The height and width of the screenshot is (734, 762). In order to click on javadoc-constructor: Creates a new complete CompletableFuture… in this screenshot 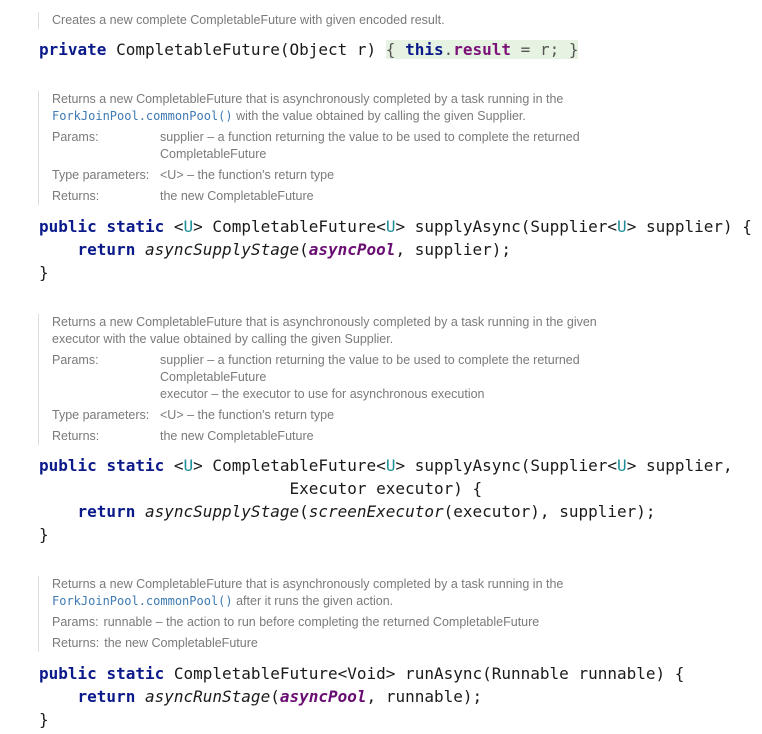, I will do `click(241, 20)`.